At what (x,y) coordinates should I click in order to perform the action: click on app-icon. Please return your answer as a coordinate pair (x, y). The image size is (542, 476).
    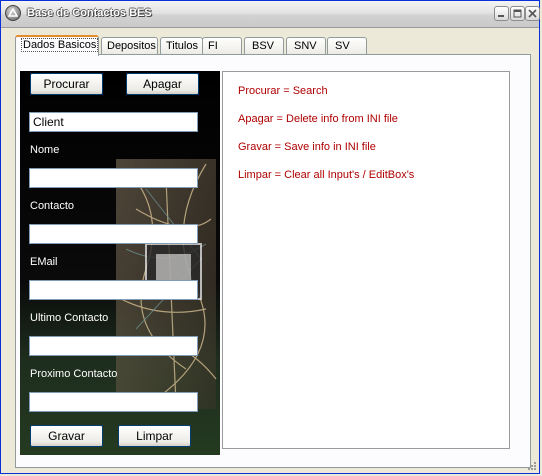
    Looking at the image, I should click on (13, 13).